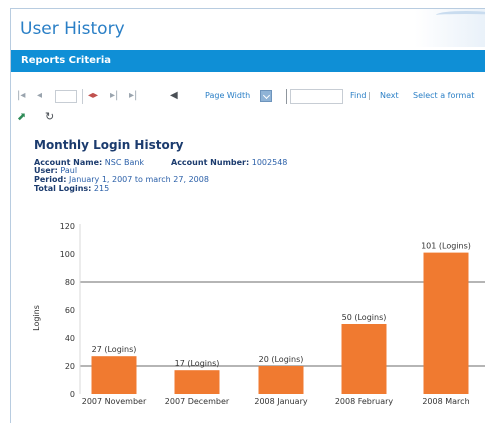 The width and height of the screenshot is (485, 423). What do you see at coordinates (445, 401) in the screenshot?
I see `x-tick-label: 2008 March` at bounding box center [445, 401].